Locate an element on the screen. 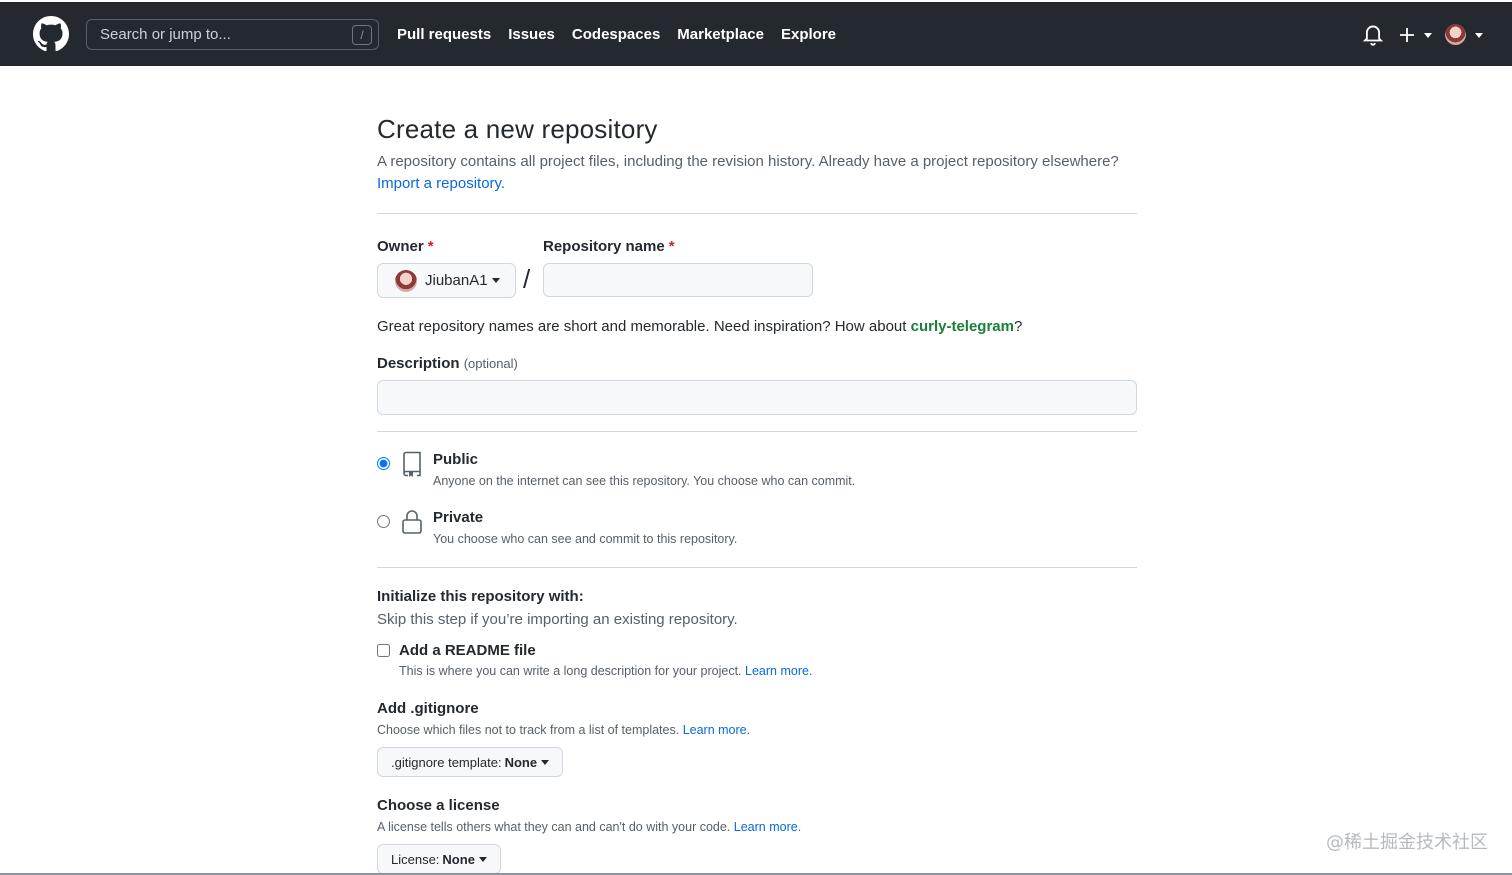  hint-suffix: ? is located at coordinates (1018, 326).